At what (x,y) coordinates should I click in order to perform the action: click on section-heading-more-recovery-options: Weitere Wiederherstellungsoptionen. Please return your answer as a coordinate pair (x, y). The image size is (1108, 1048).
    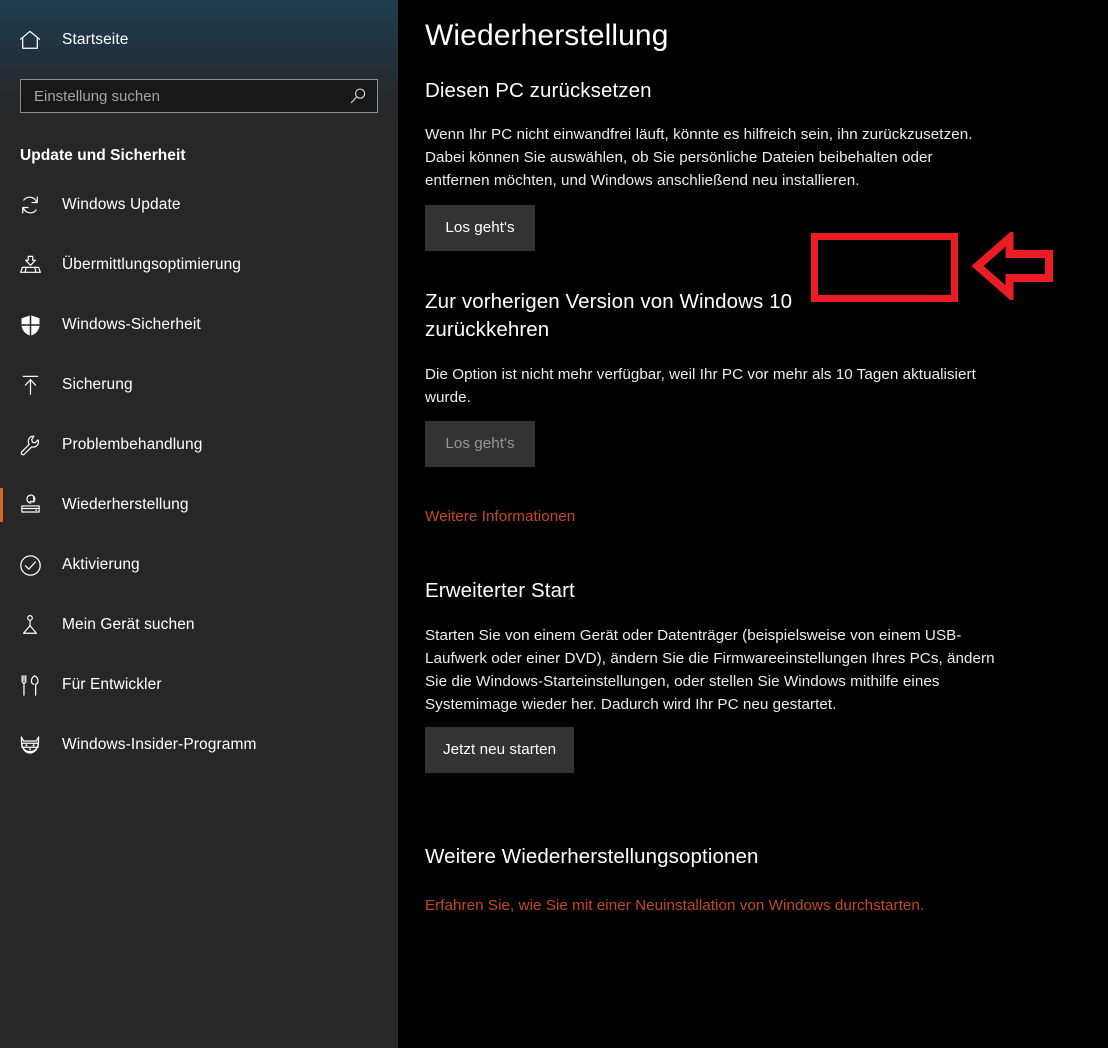
    Looking at the image, I should click on (592, 856).